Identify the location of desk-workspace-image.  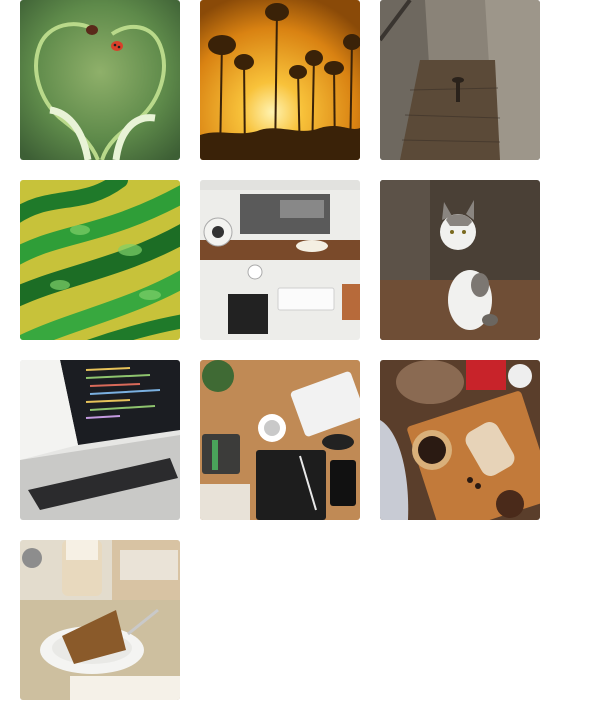
(280, 260).